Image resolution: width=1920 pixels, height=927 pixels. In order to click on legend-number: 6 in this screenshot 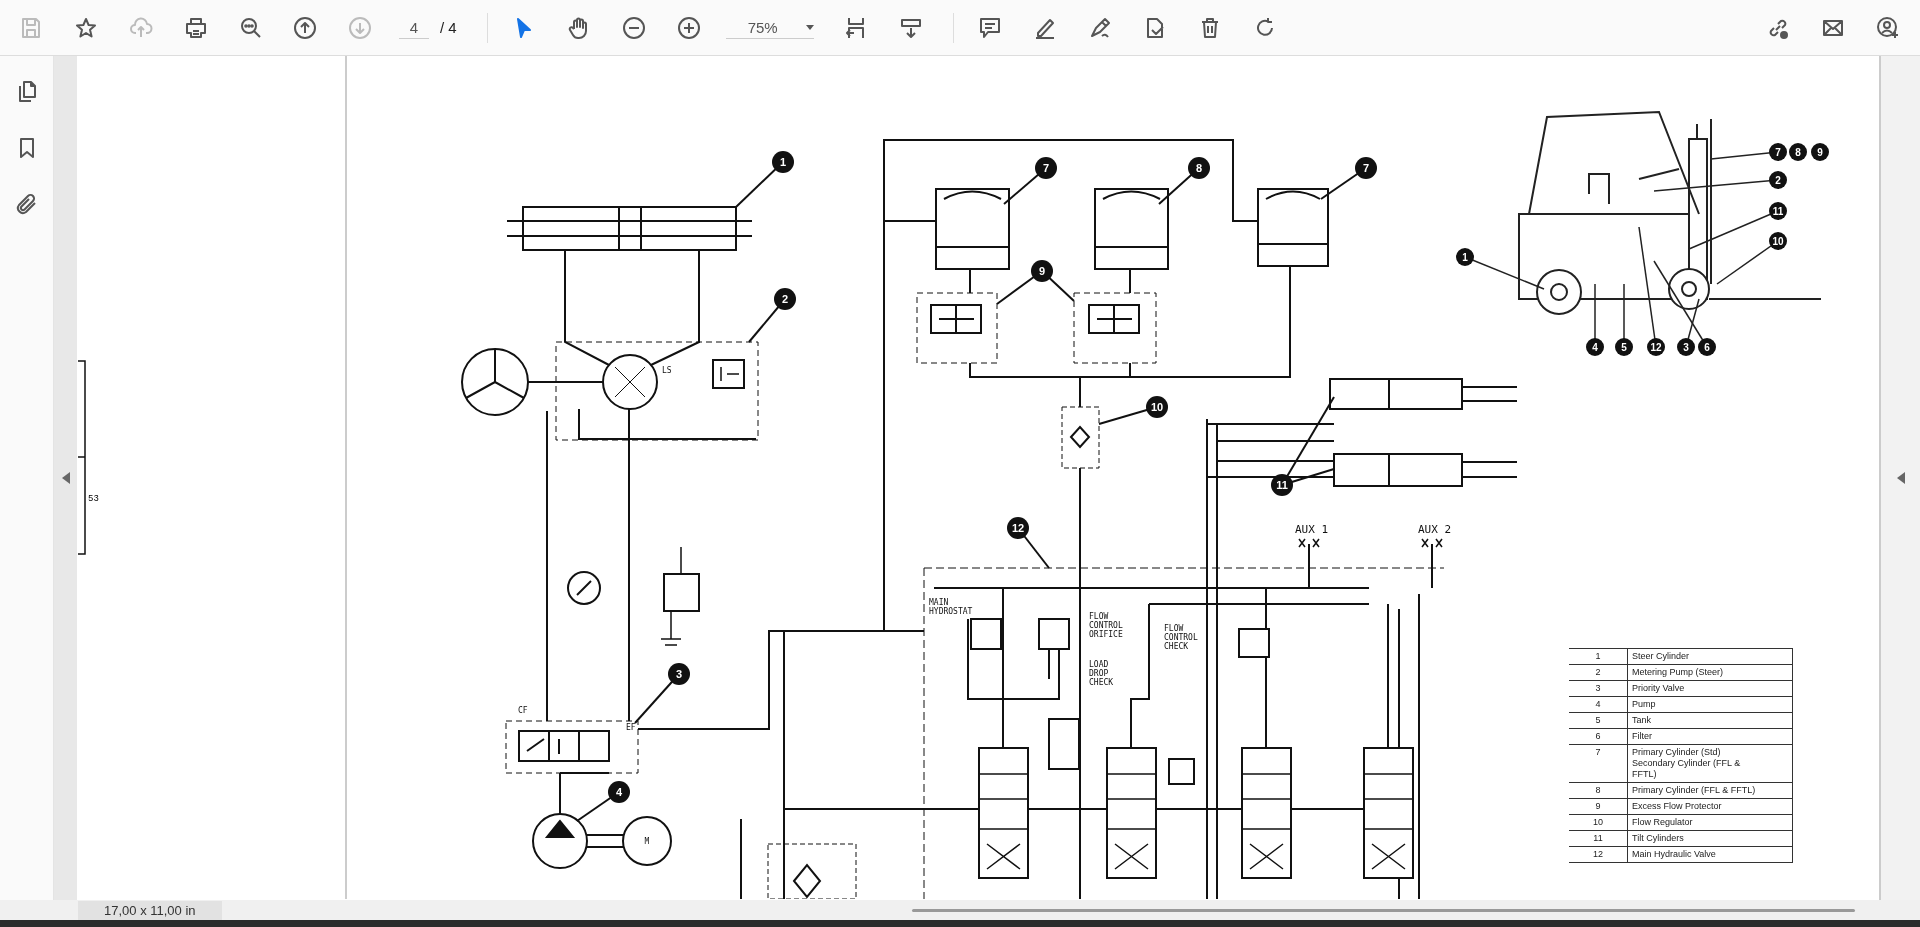, I will do `click(1598, 736)`.